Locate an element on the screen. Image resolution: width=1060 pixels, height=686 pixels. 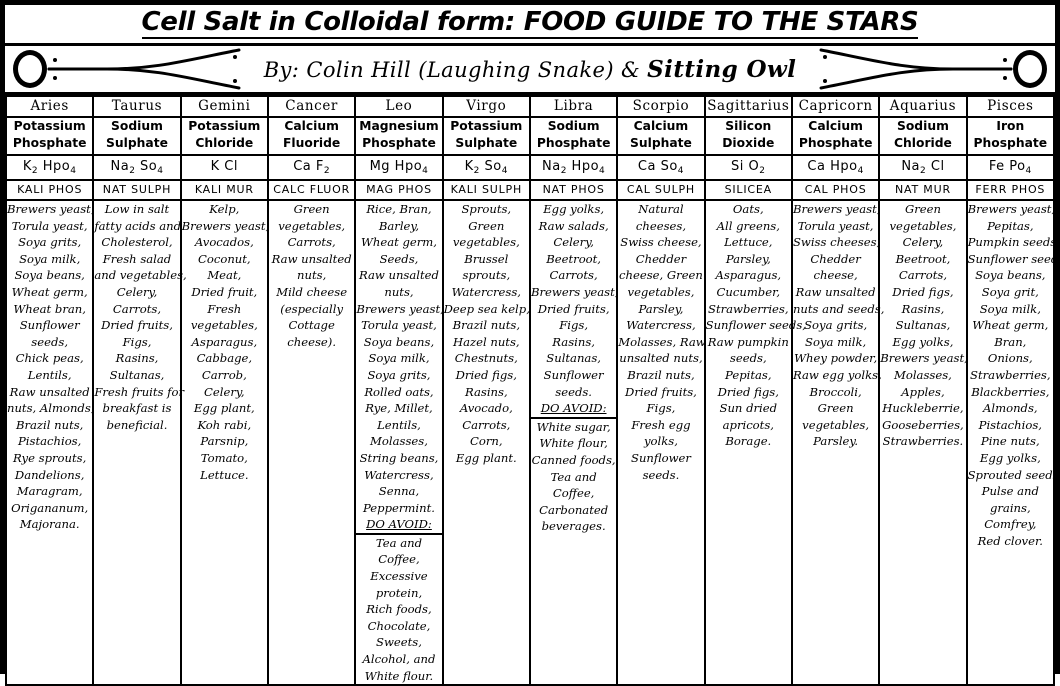
food-line: and vegetables, is located at coordinates (140, 275).